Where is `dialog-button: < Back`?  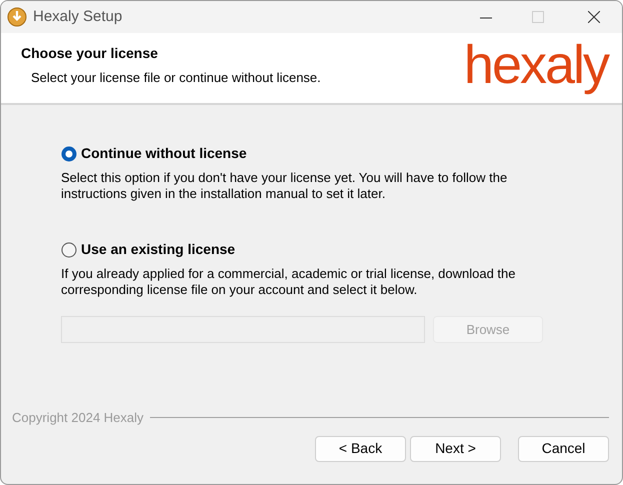 dialog-button: < Back is located at coordinates (360, 449).